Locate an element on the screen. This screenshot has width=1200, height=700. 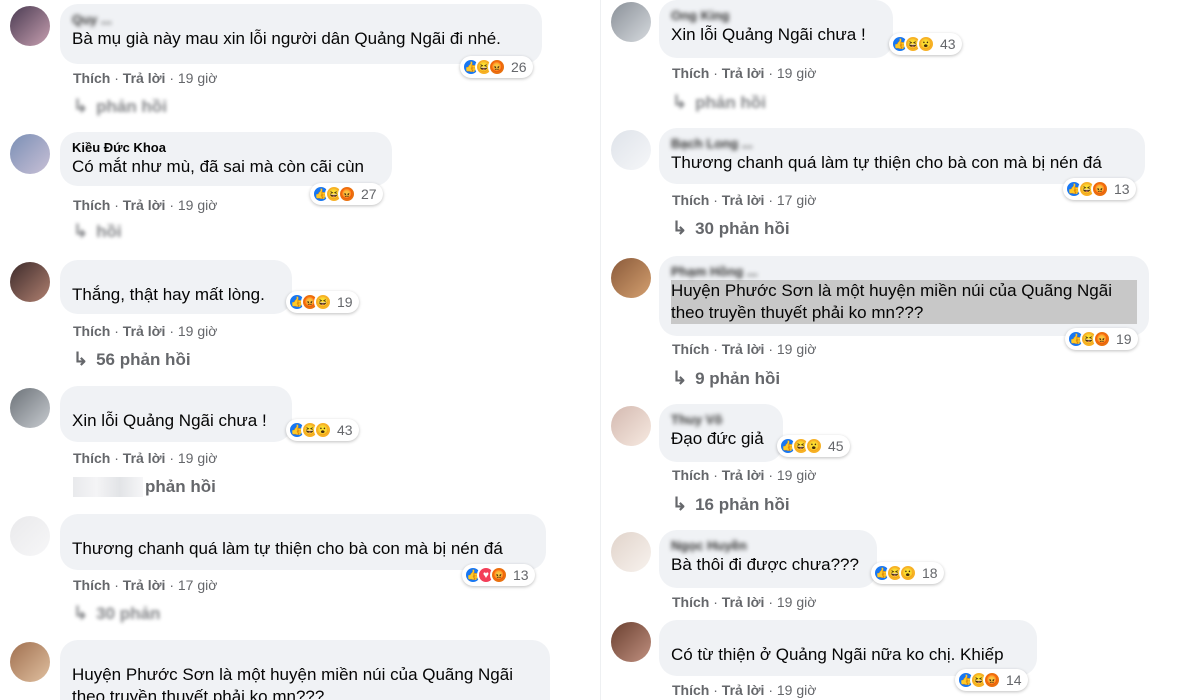
comment-bubble: Ong King Xin lỗi Quảng Ngãi chưa ! is located at coordinates (776, 29).